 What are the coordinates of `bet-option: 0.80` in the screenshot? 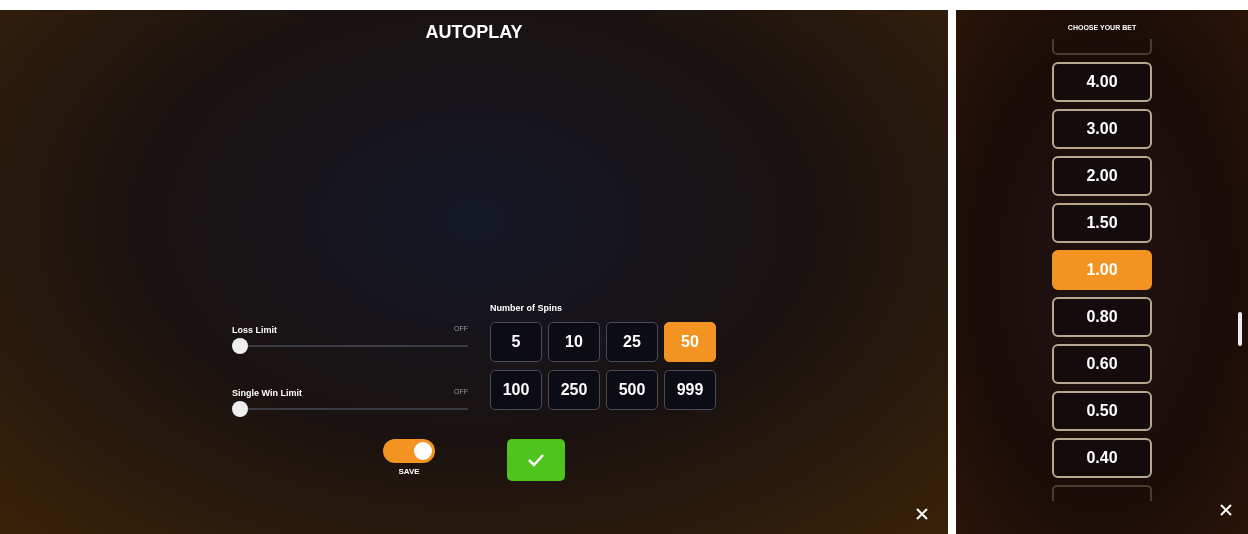 It's located at (1102, 317).